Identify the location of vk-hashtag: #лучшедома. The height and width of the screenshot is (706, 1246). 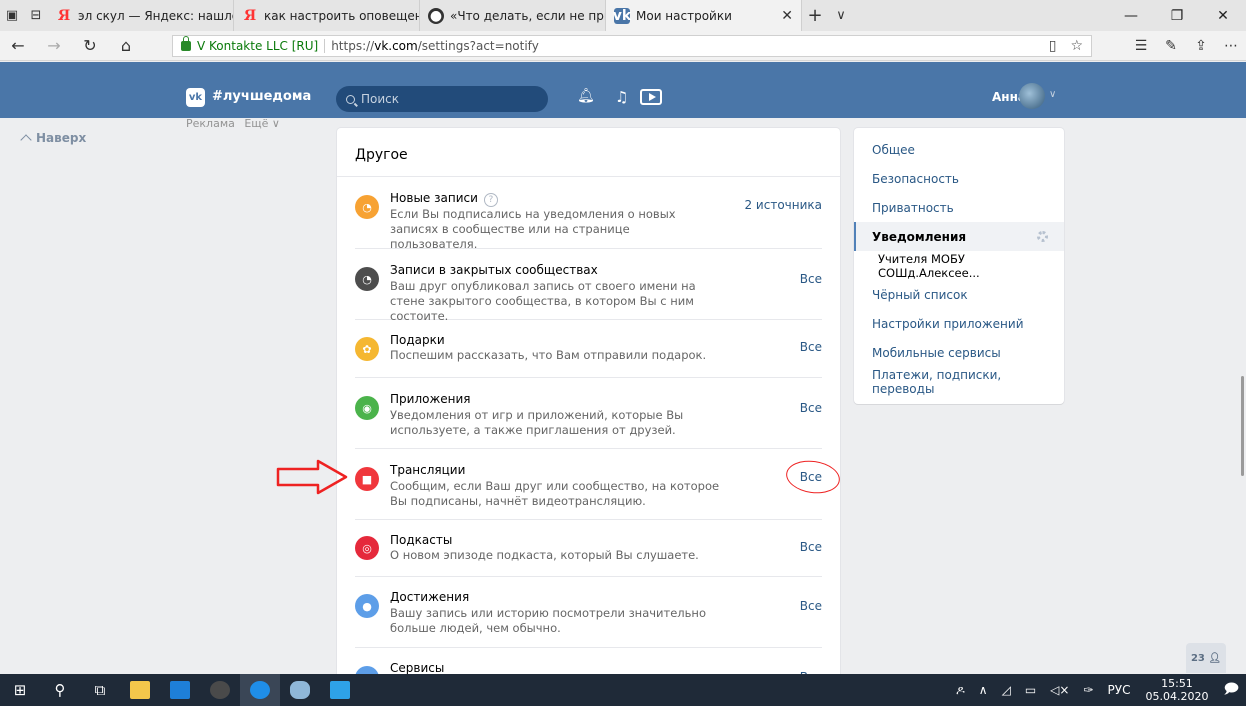
(261, 96).